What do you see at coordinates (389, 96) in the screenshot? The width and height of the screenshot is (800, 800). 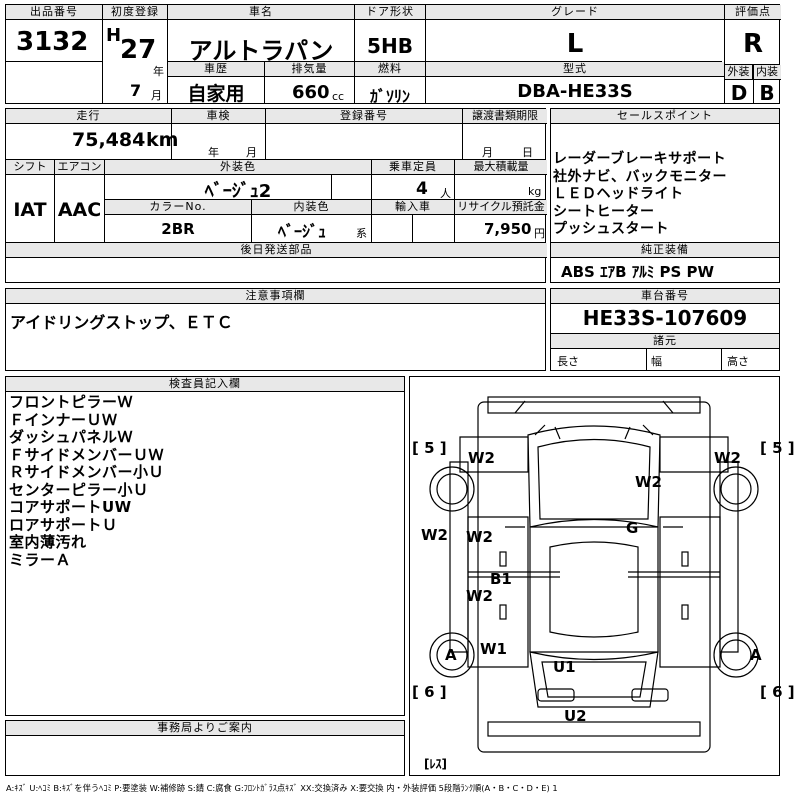 I see `fuel: ｶﾞｿﾘﾝ` at bounding box center [389, 96].